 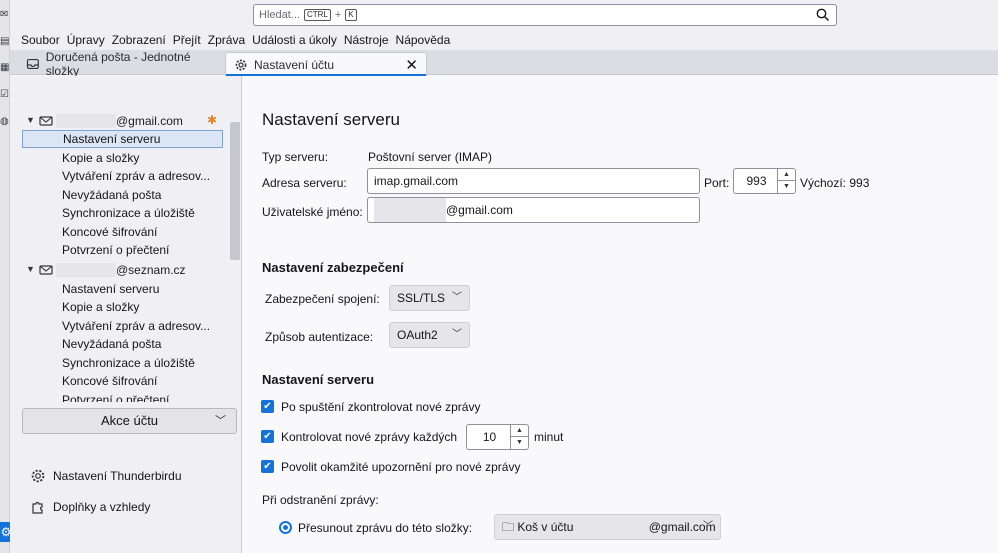 I want to click on account-gmail: ▼ xxxxxxxxxx@gmail.com ✱, so click(x=119, y=121).